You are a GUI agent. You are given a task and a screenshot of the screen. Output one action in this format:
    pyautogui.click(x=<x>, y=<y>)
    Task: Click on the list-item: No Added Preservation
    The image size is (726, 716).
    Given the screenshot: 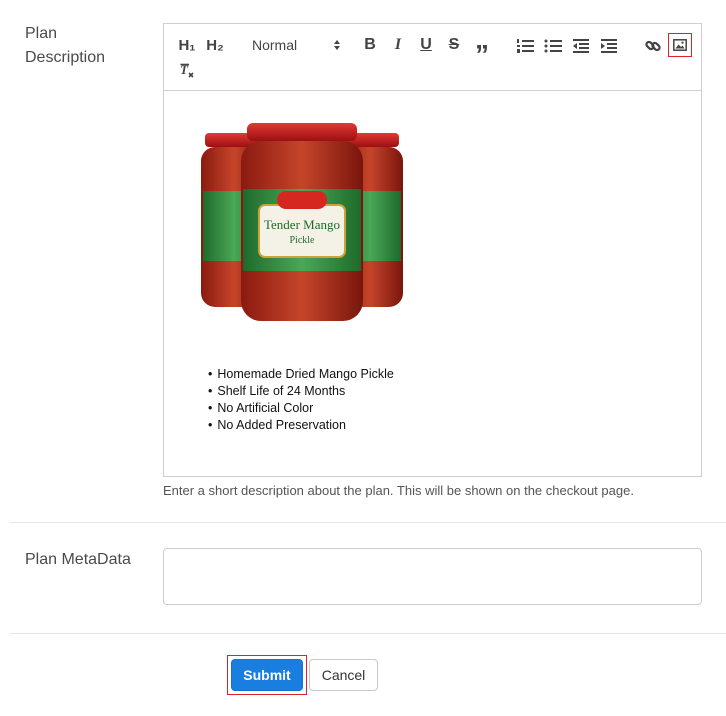 What is the action you would take?
    pyautogui.click(x=301, y=425)
    